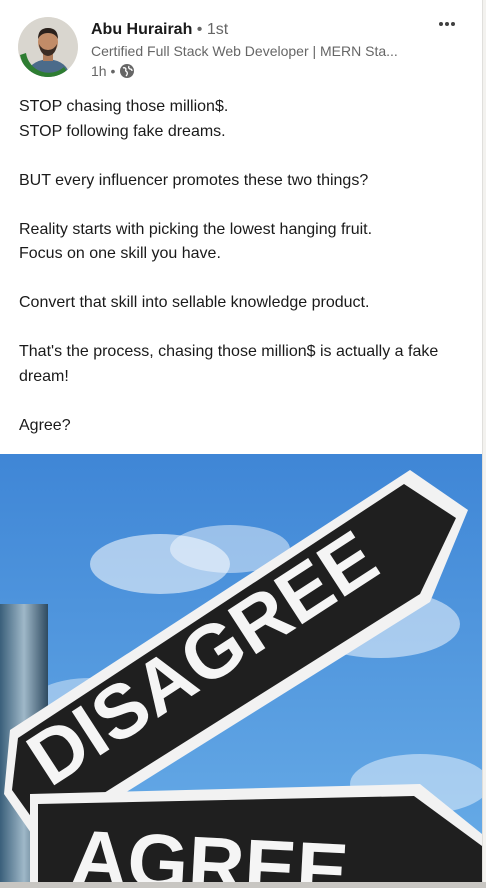  I want to click on post-meta: 1h •, so click(113, 71).